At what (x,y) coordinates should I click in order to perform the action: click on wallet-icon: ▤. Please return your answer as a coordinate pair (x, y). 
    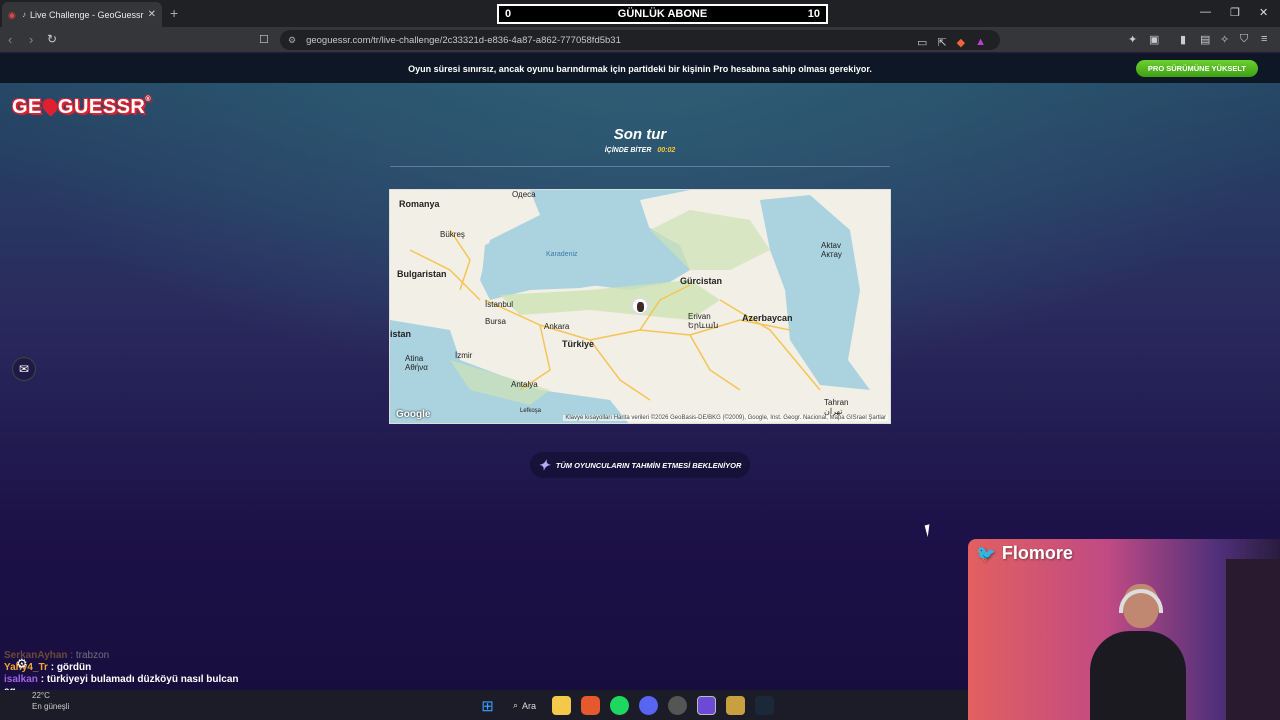
    Looking at the image, I should click on (1205, 39).